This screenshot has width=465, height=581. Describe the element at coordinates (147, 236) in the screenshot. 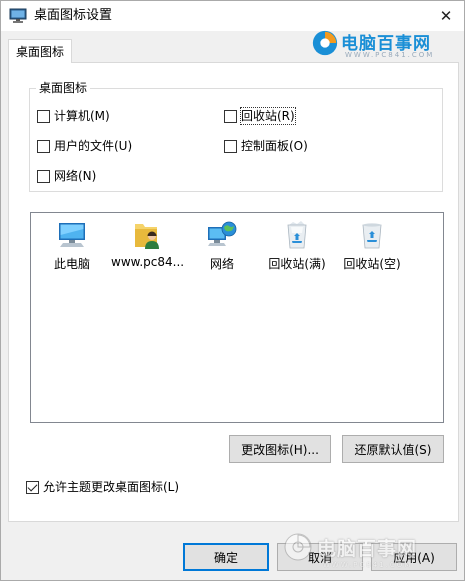

I see `user-folder-icon` at that location.